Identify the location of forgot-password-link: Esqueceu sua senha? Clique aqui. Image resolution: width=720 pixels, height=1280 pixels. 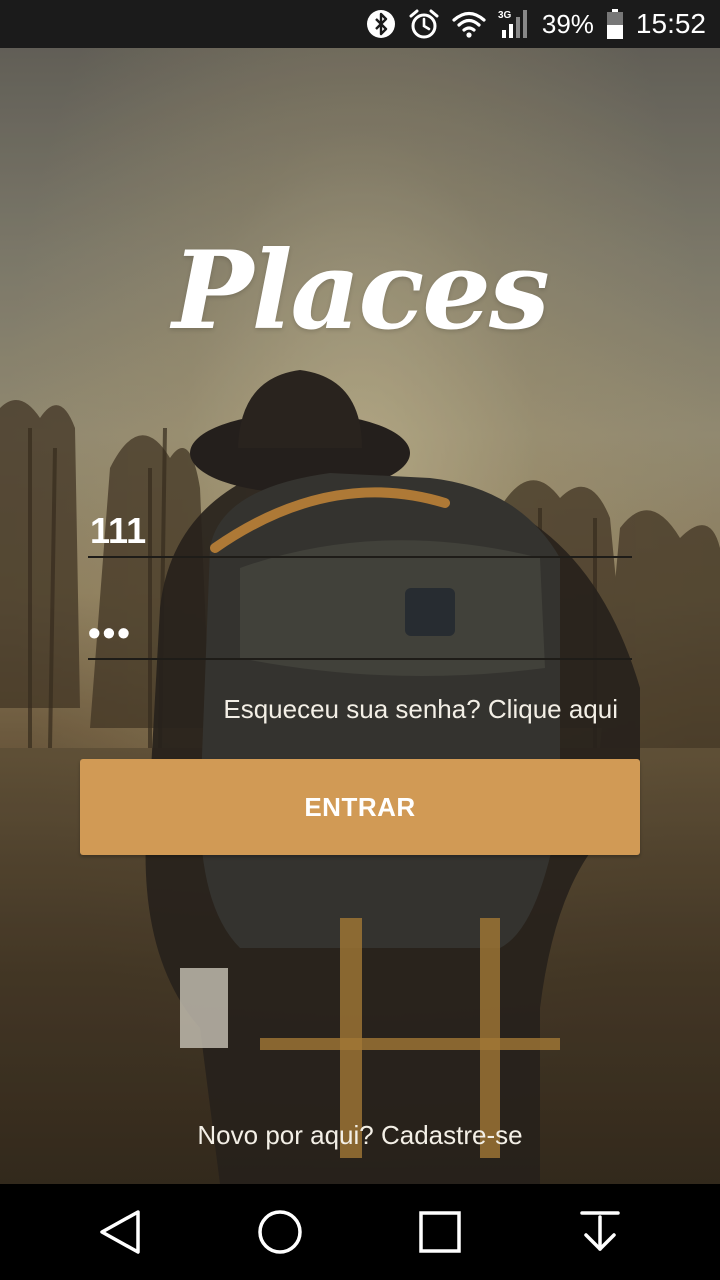
(420, 709).